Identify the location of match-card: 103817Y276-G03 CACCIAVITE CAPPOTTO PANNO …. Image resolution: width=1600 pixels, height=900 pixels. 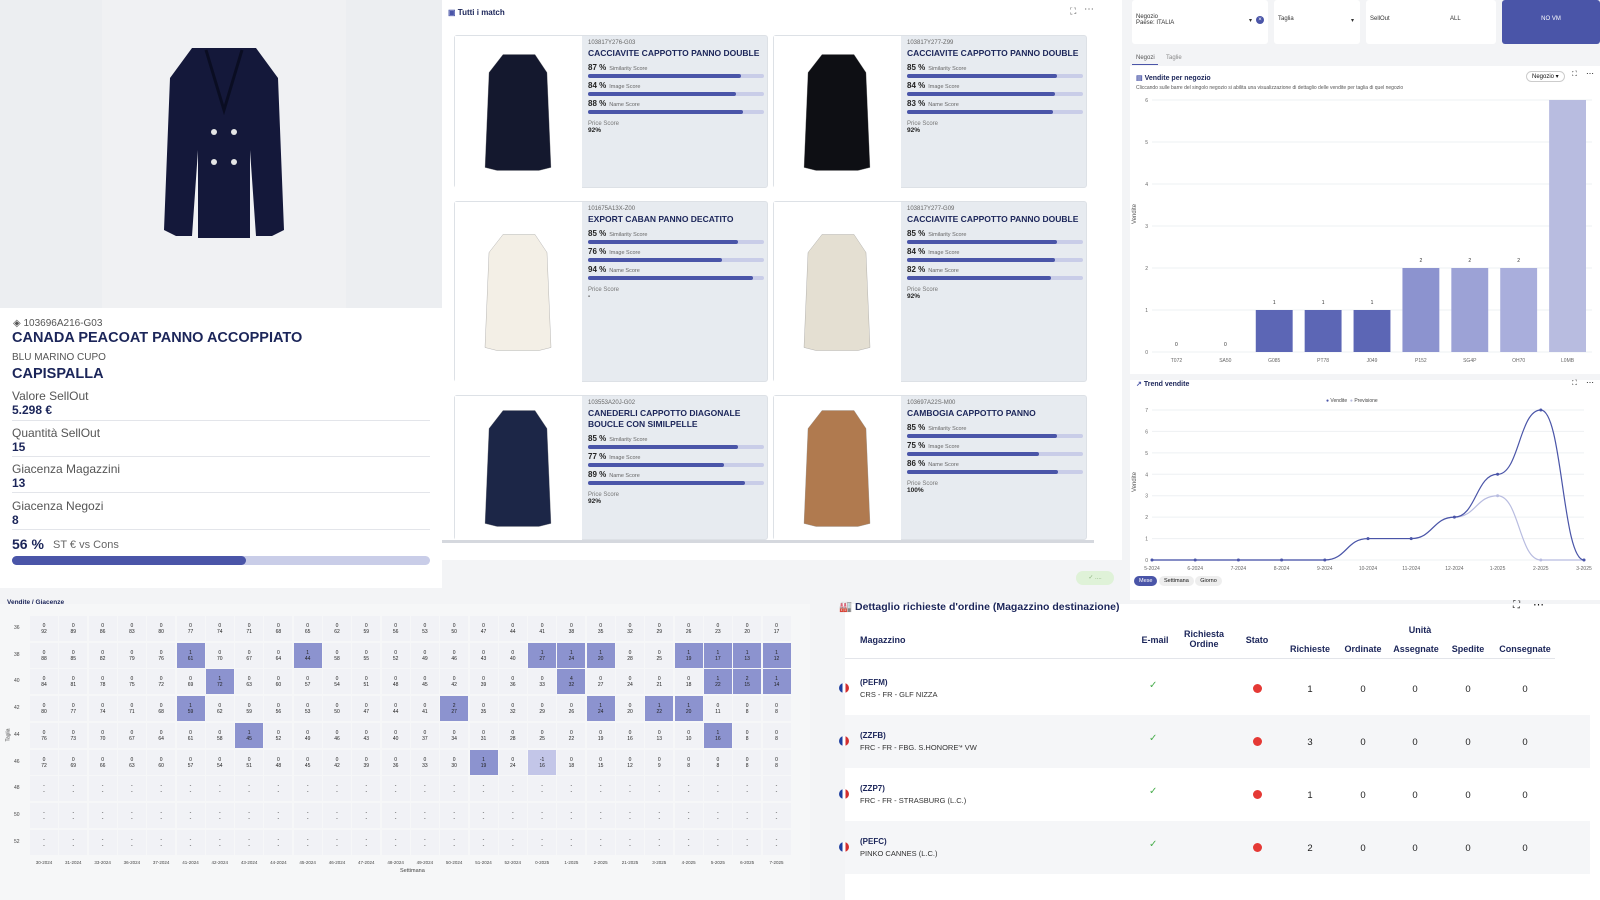
(611, 112).